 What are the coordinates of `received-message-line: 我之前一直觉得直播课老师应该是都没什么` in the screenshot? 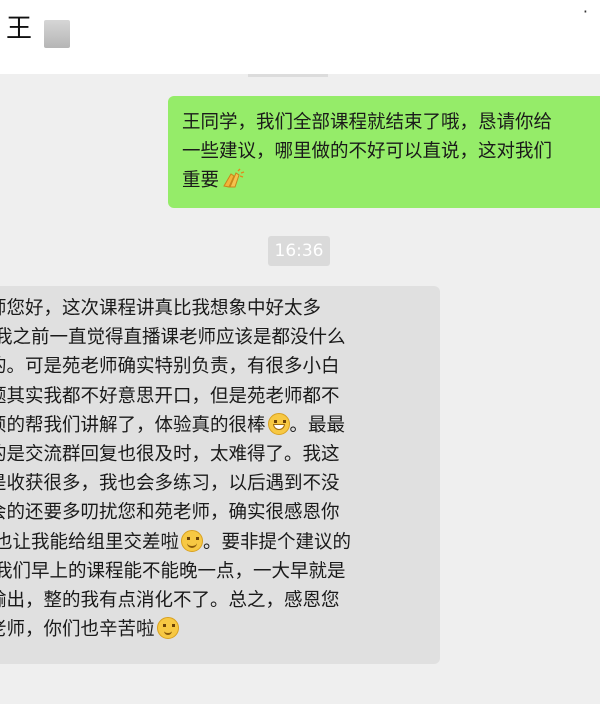 It's located at (173, 338).